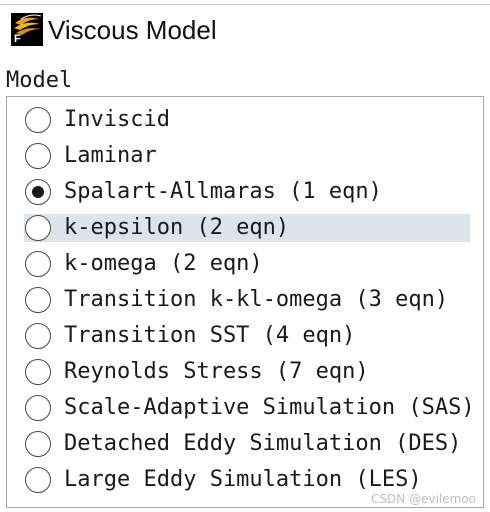 This screenshot has height=512, width=490. I want to click on option-label: Spalart-Allmaras (1 eqn), so click(223, 191).